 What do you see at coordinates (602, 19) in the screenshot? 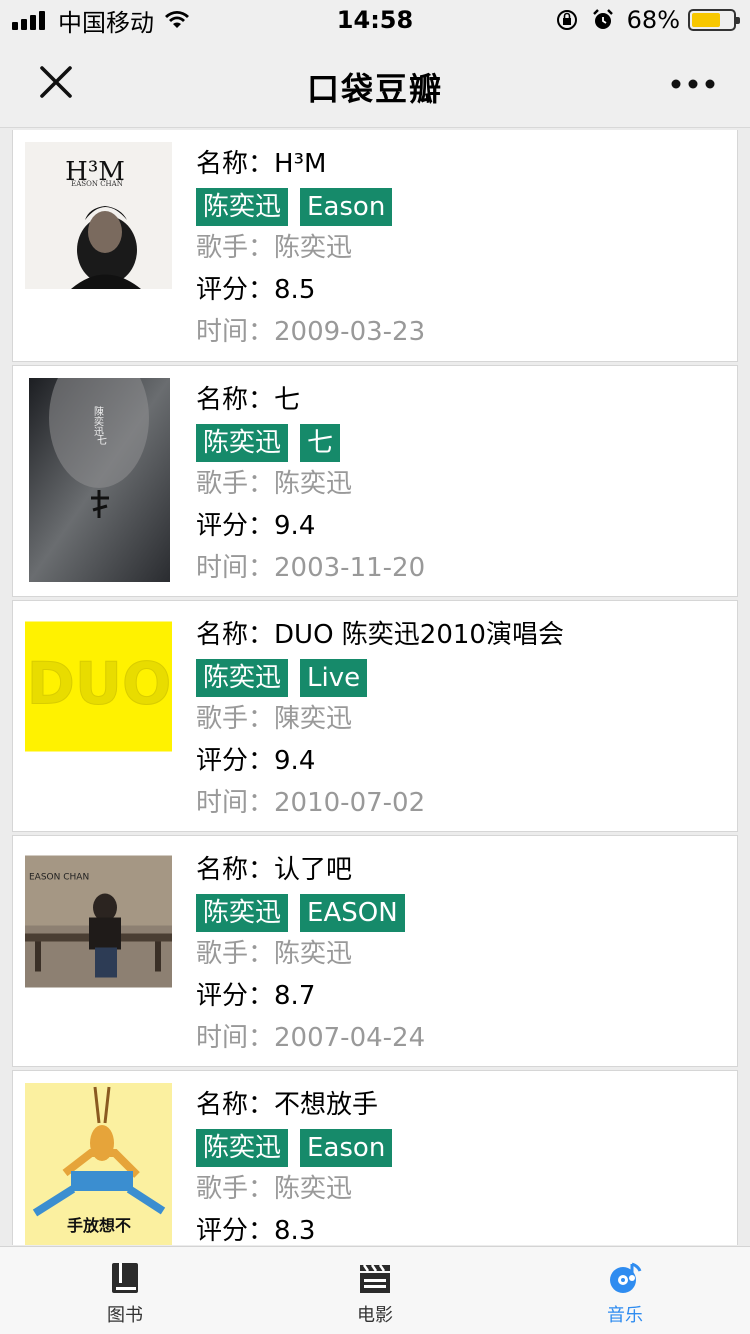
I see `alarm-icon` at bounding box center [602, 19].